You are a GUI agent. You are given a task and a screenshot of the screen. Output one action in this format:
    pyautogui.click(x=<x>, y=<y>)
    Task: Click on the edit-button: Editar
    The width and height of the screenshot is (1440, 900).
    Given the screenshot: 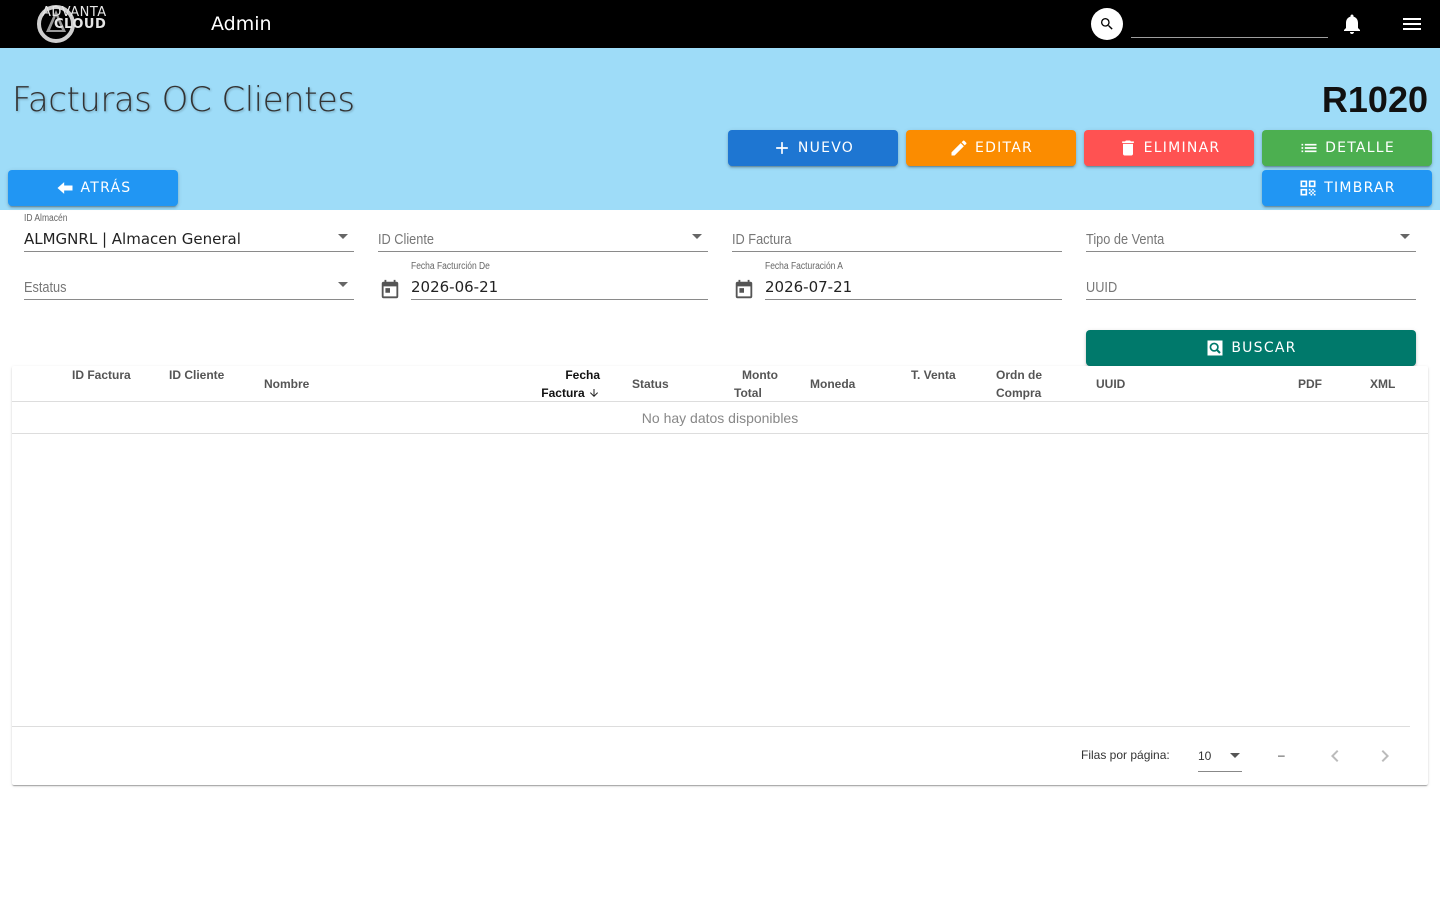 What is the action you would take?
    pyautogui.click(x=991, y=148)
    